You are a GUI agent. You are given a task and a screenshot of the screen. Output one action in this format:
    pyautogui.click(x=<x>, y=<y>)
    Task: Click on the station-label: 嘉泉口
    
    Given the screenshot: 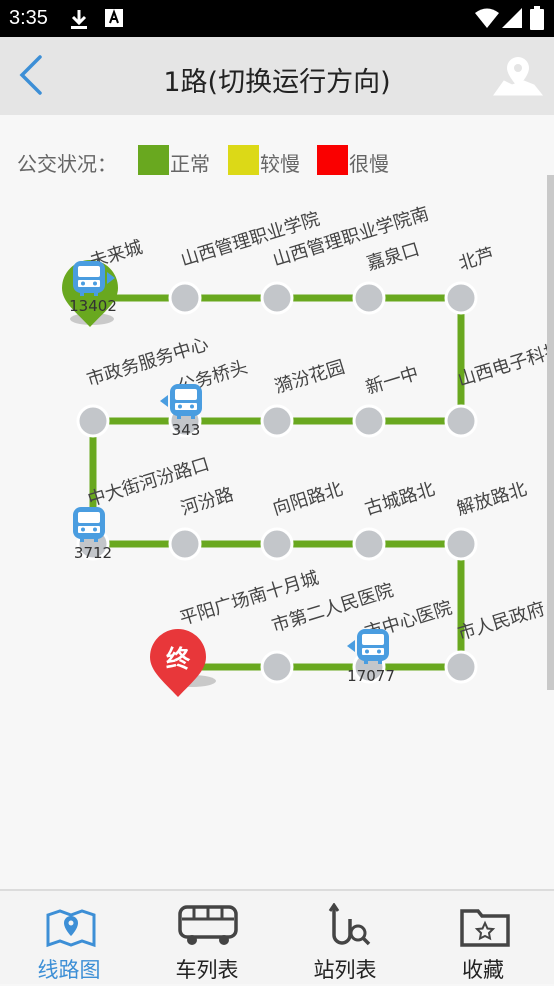 What is the action you would take?
    pyautogui.click(x=393, y=257)
    